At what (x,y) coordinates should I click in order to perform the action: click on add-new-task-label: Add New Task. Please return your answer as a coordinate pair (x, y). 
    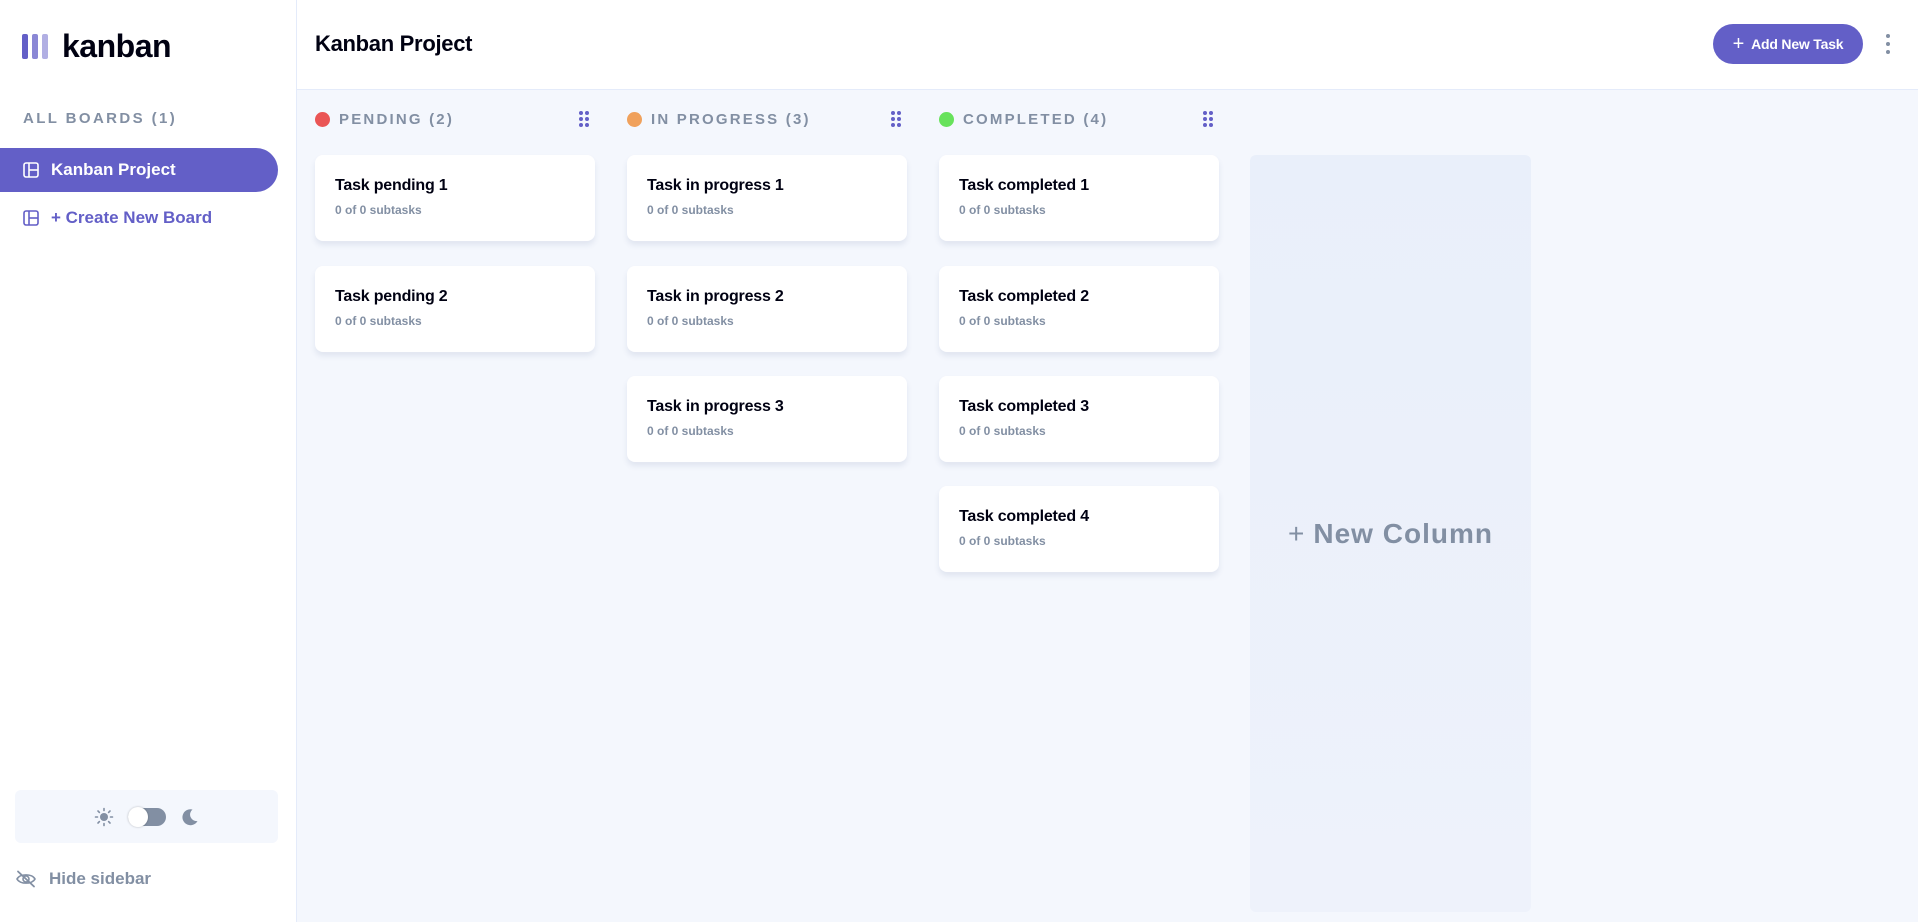
    Looking at the image, I should click on (1797, 44).